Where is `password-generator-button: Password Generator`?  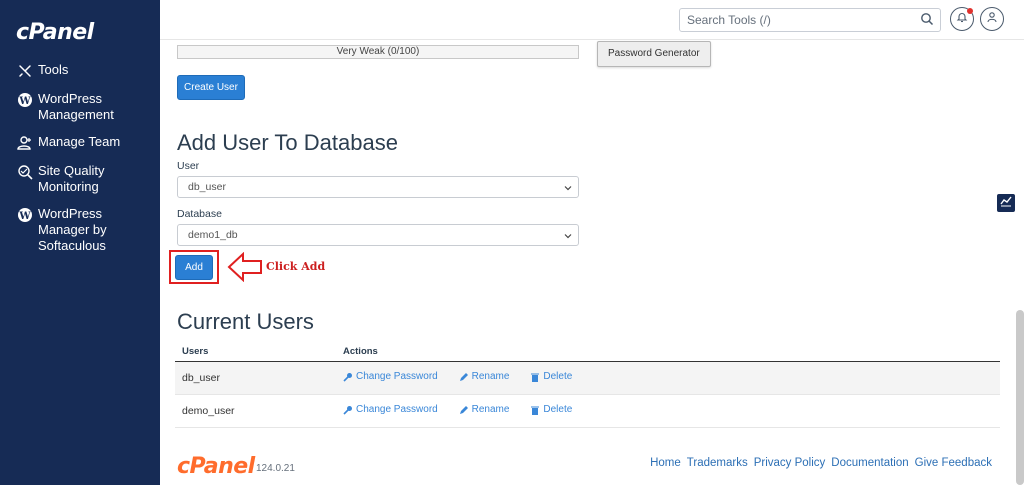 password-generator-button: Password Generator is located at coordinates (654, 54).